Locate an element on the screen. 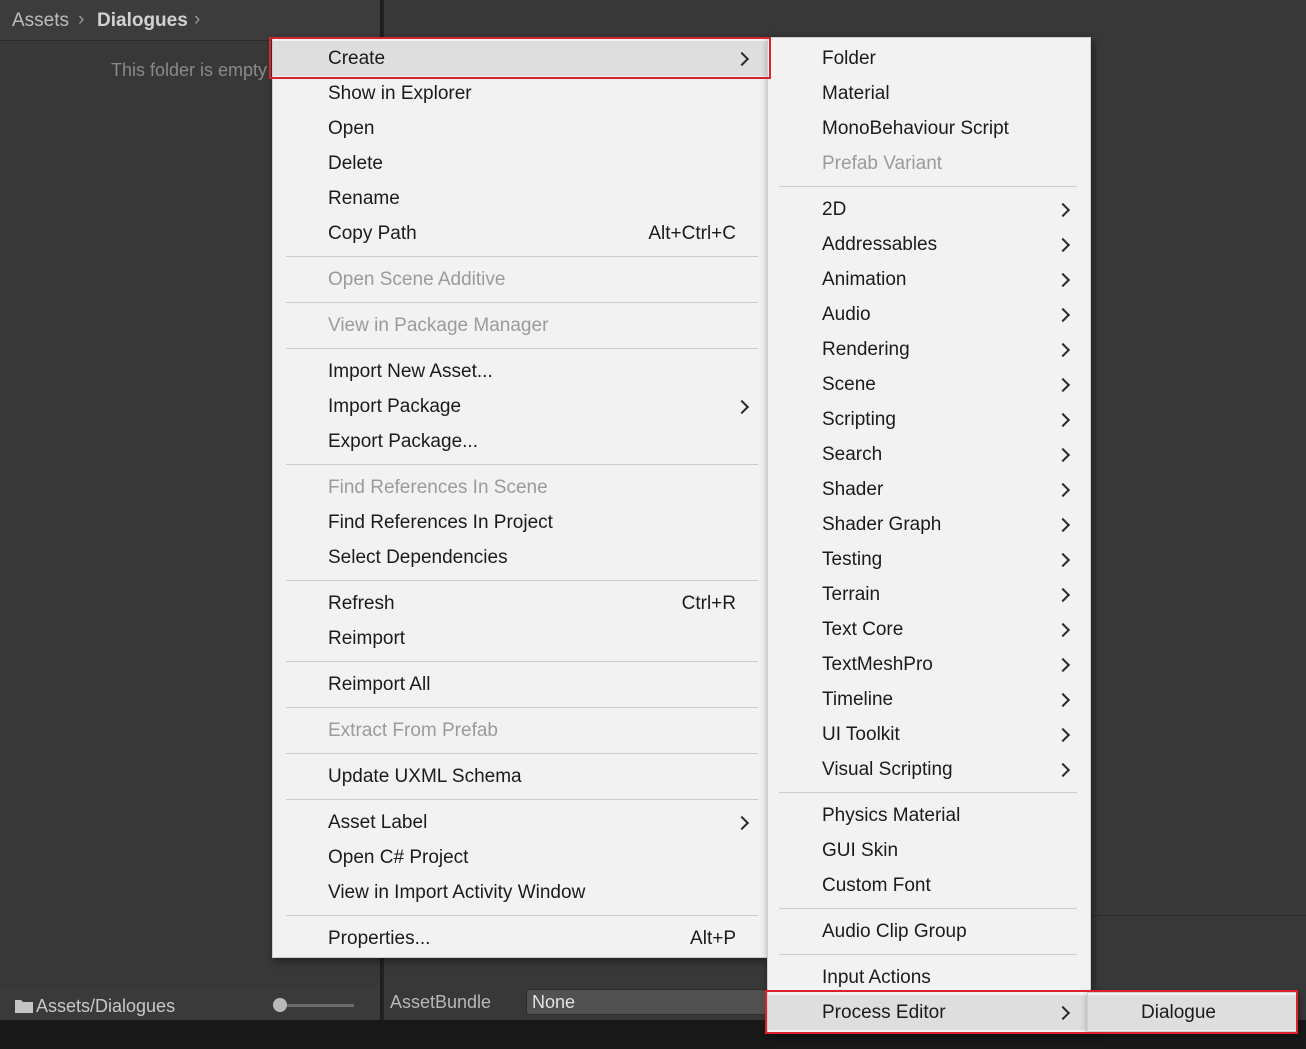 This screenshot has height=1049, width=1306. menu-item-label: Open C# Project is located at coordinates (398, 857).